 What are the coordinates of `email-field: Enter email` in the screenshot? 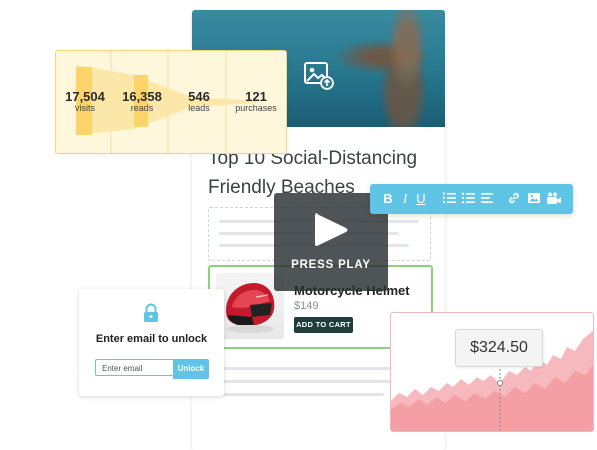 It's located at (134, 367).